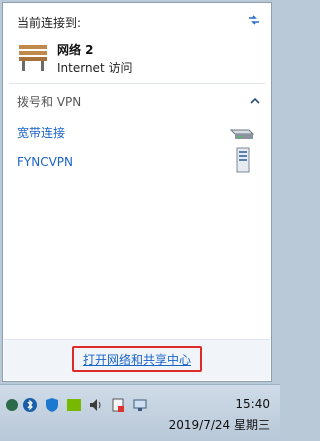 This screenshot has height=441, width=320. I want to click on connected-network: 网络 2 Internet 访问, so click(137, 59).